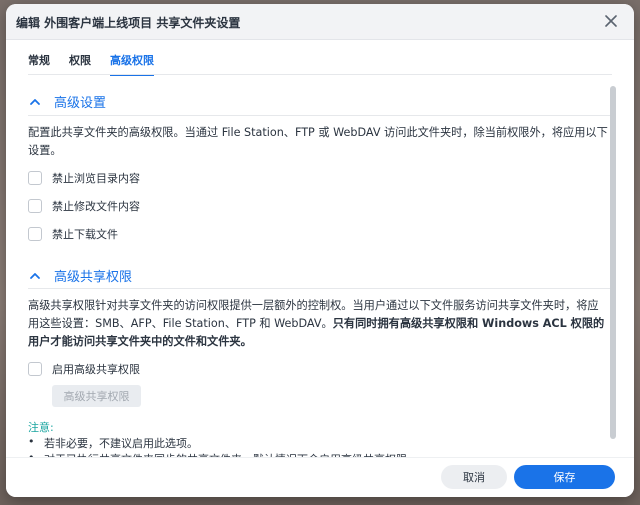 The image size is (640, 505). I want to click on note-text: 若非必要，不建议启用此选项。, so click(121, 443).